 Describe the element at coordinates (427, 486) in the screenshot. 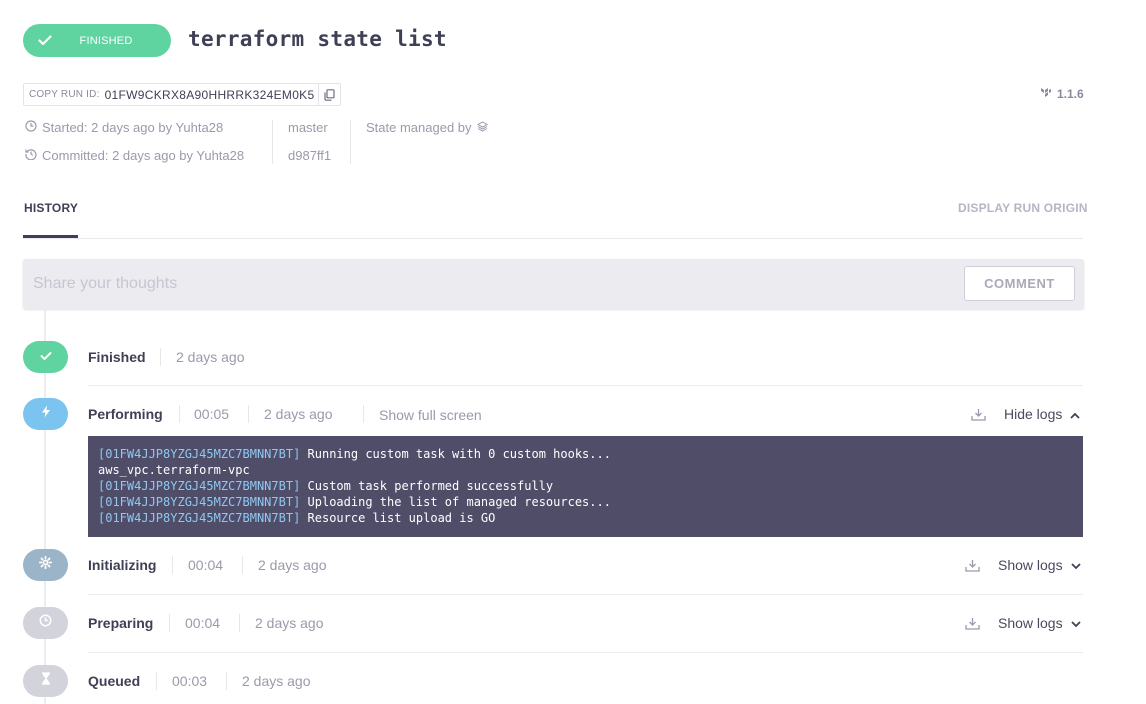

I see `log-message: Custom task performed successfully` at that location.